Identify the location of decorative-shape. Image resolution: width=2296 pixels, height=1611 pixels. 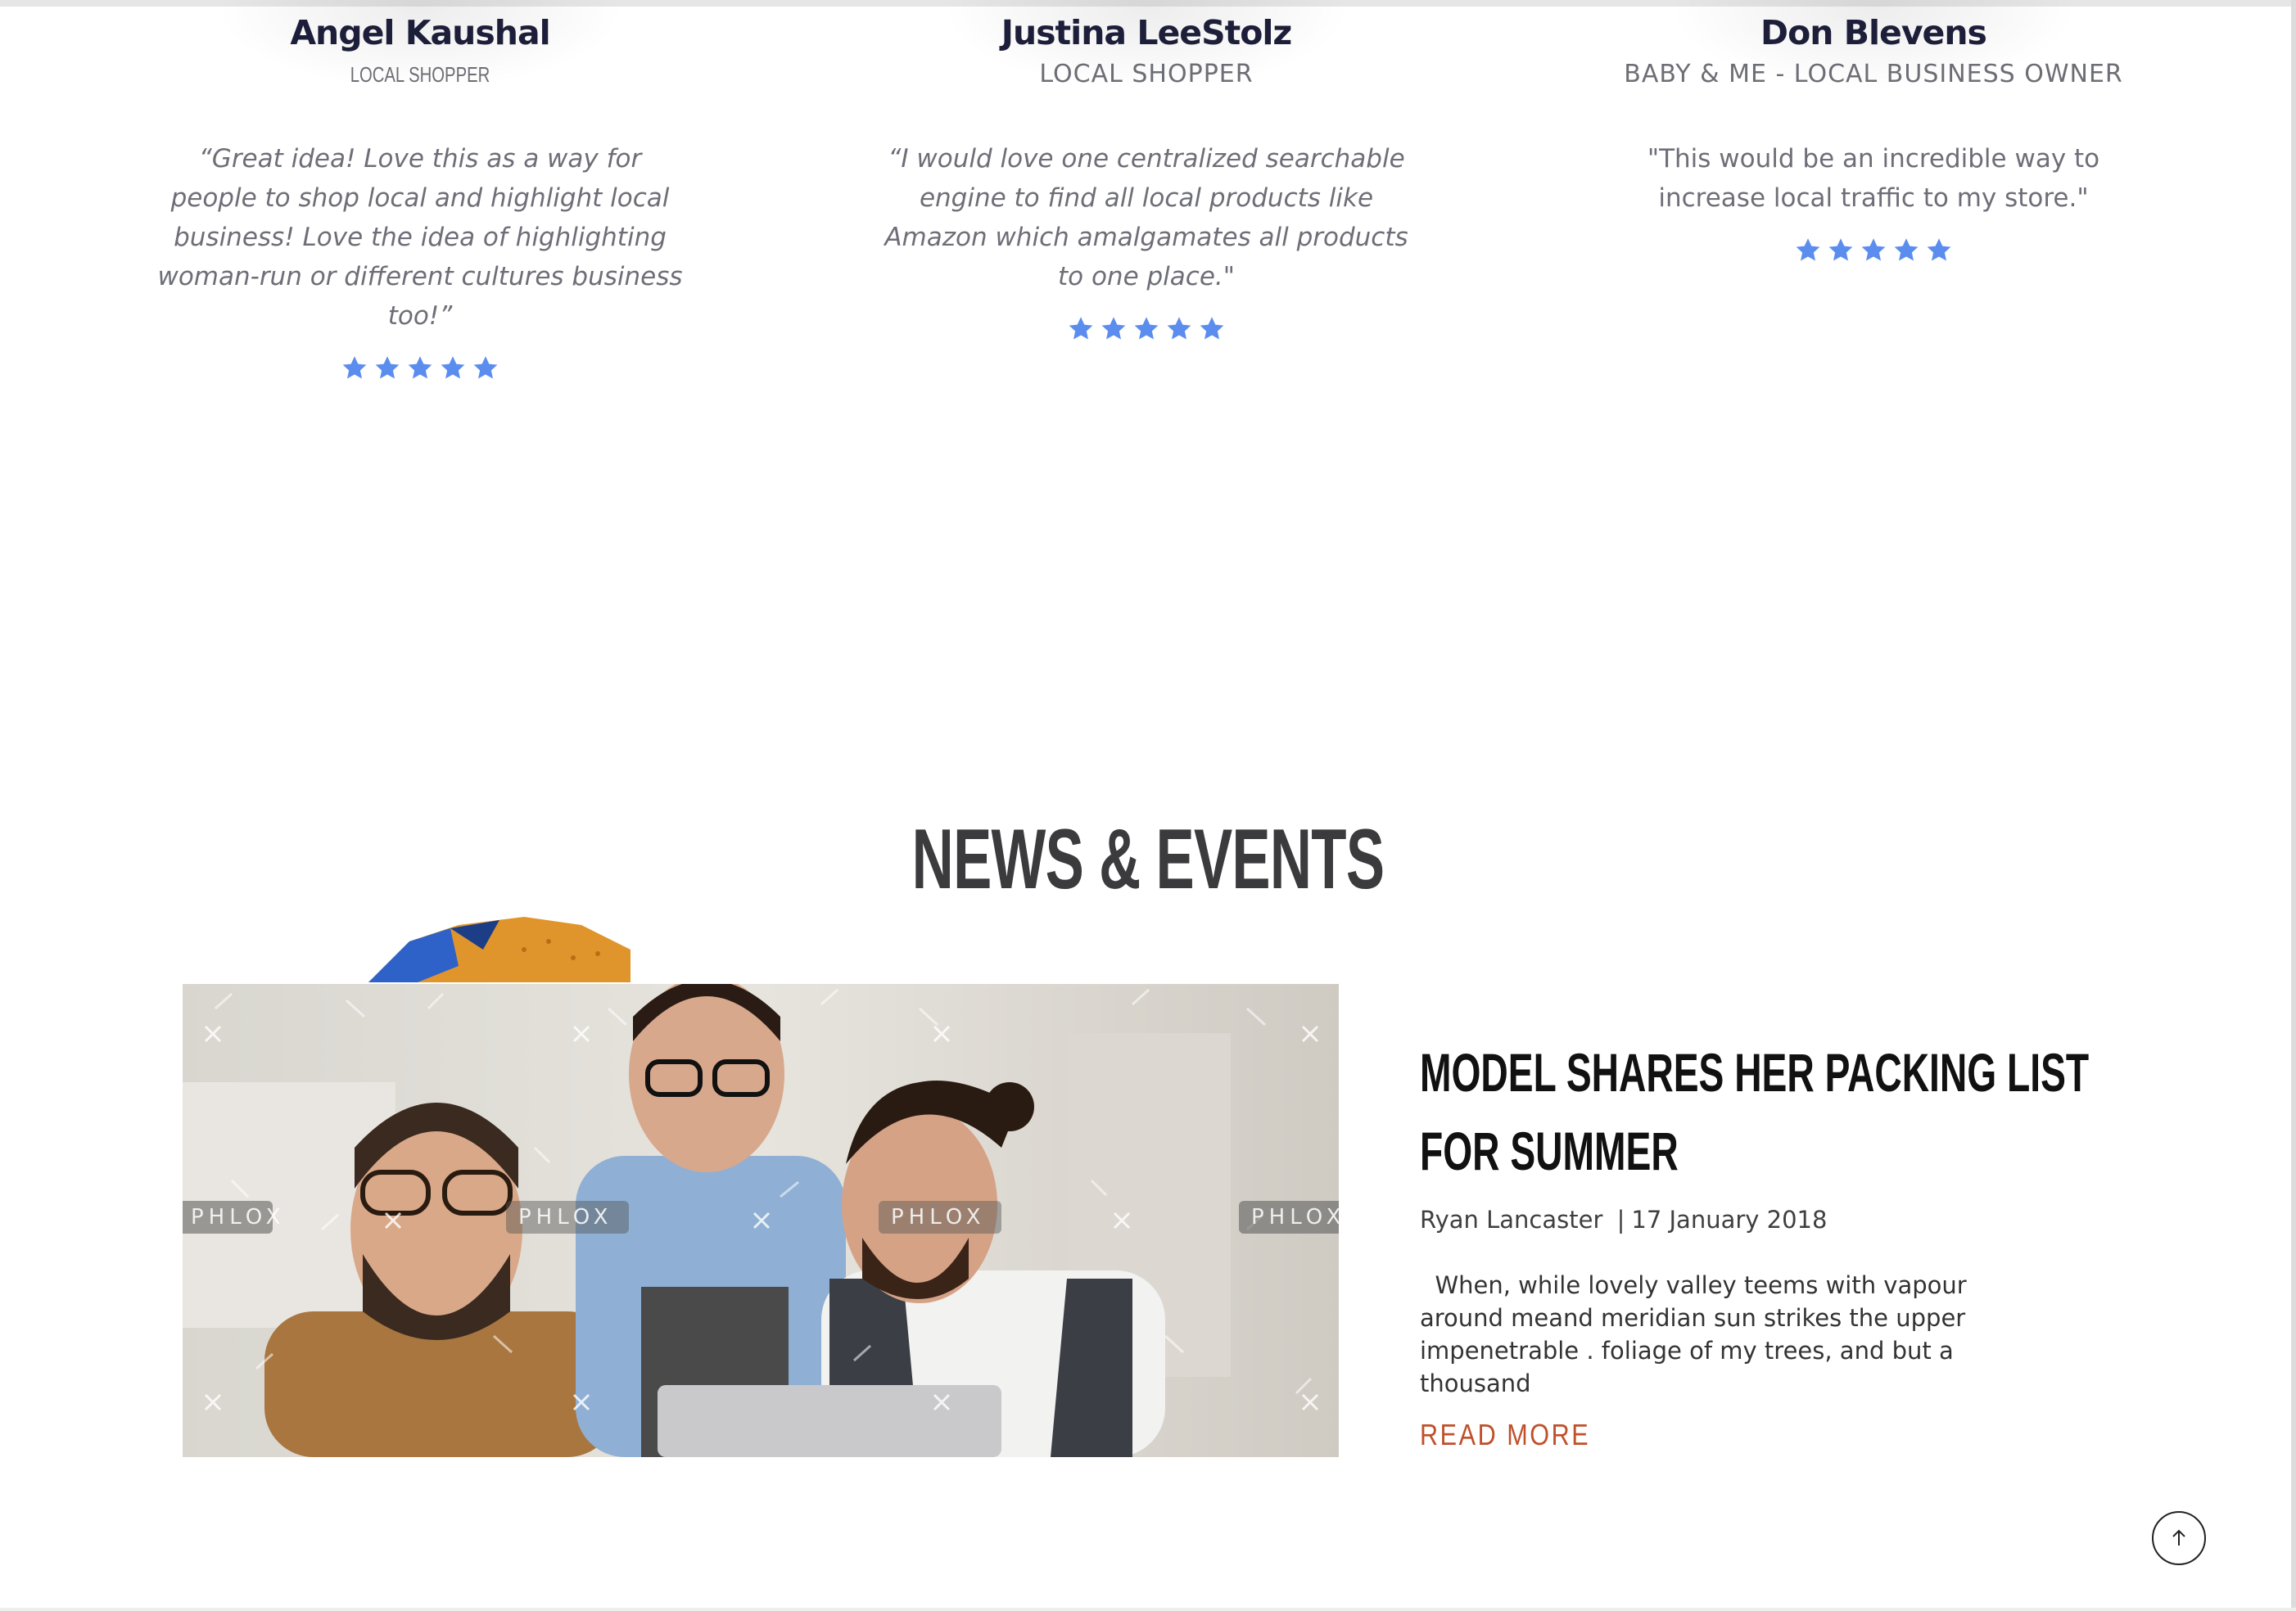
(499, 949).